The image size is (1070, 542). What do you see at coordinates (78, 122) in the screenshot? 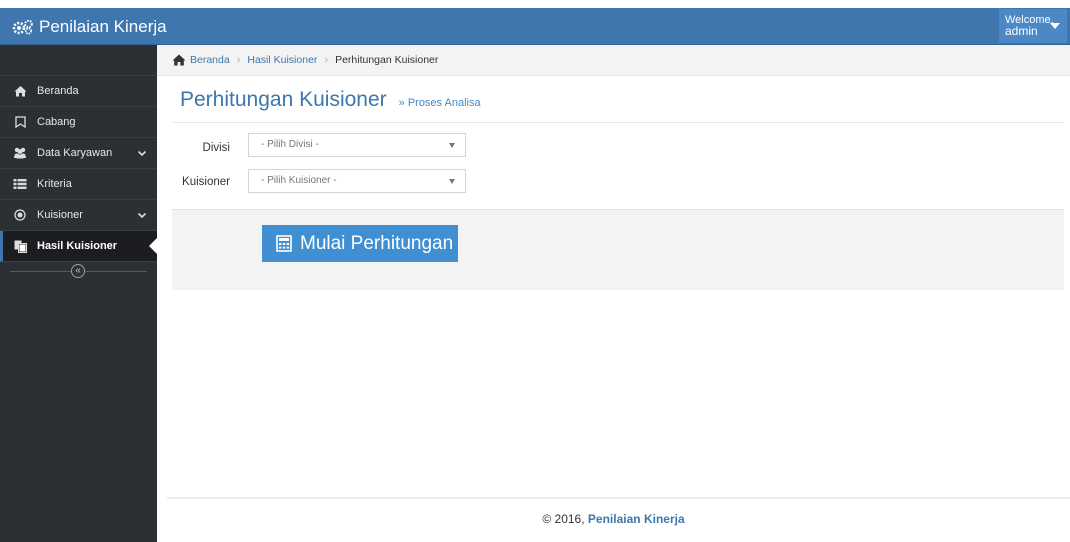
I see `sidebar-item-cabang: Cabang` at bounding box center [78, 122].